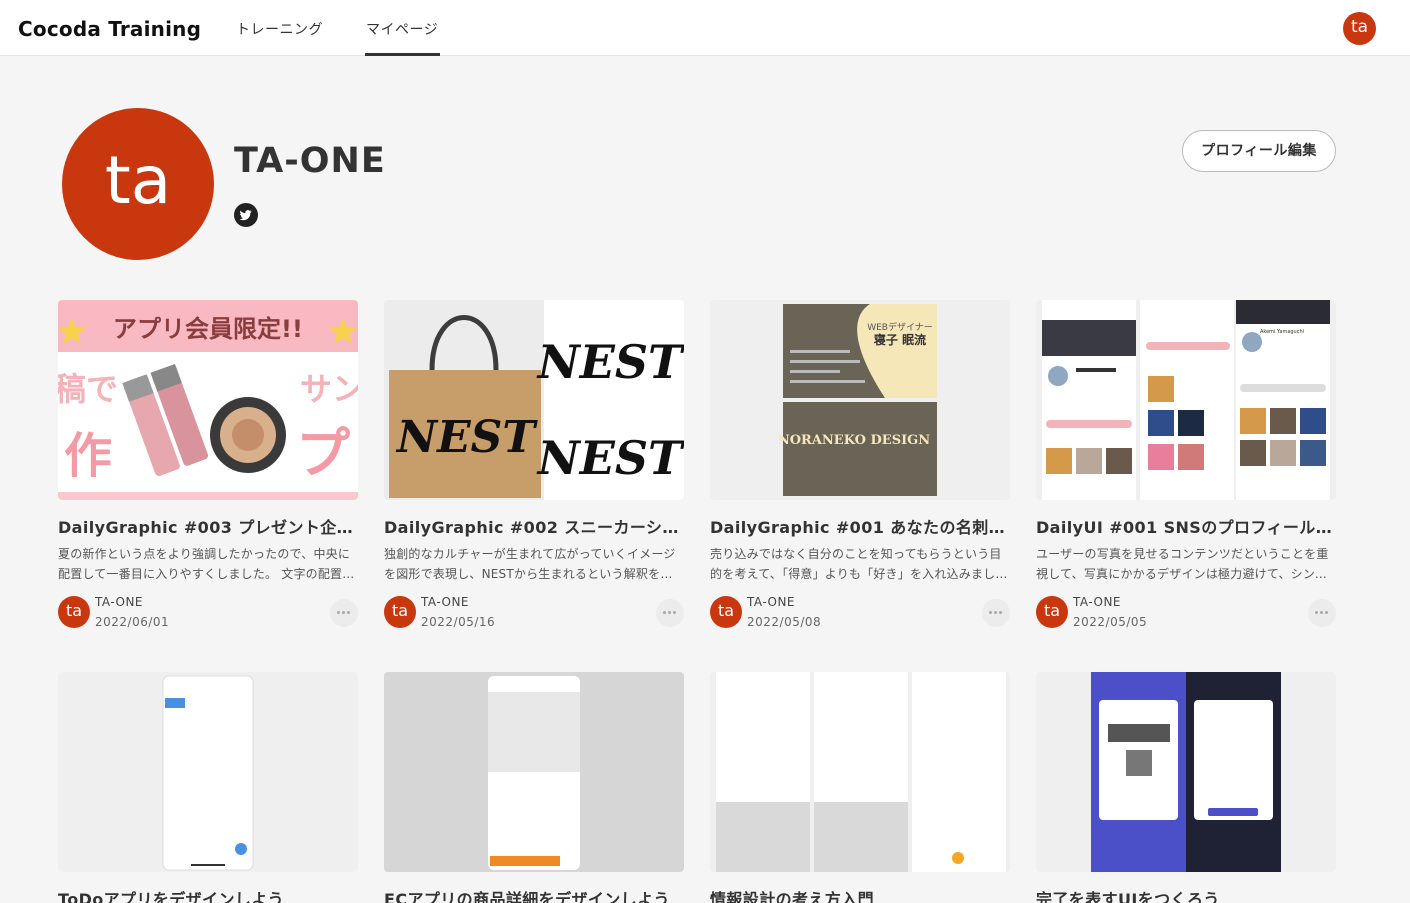 Image resolution: width=1410 pixels, height=903 pixels. I want to click on site-logo: Cocoda Training, so click(109, 29).